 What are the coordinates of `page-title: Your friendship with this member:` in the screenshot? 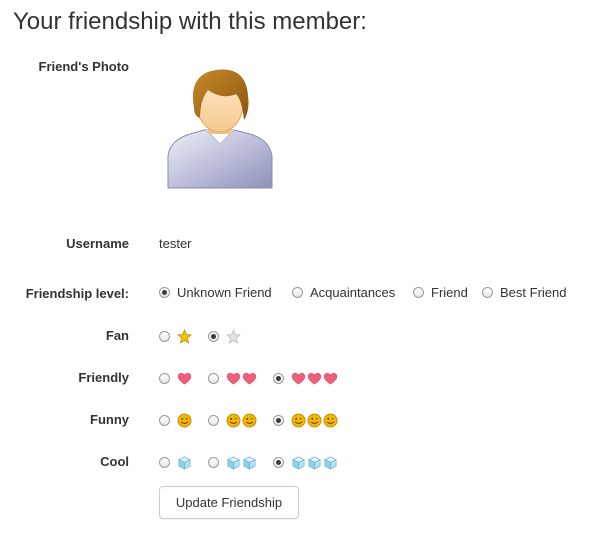 It's located at (190, 21).